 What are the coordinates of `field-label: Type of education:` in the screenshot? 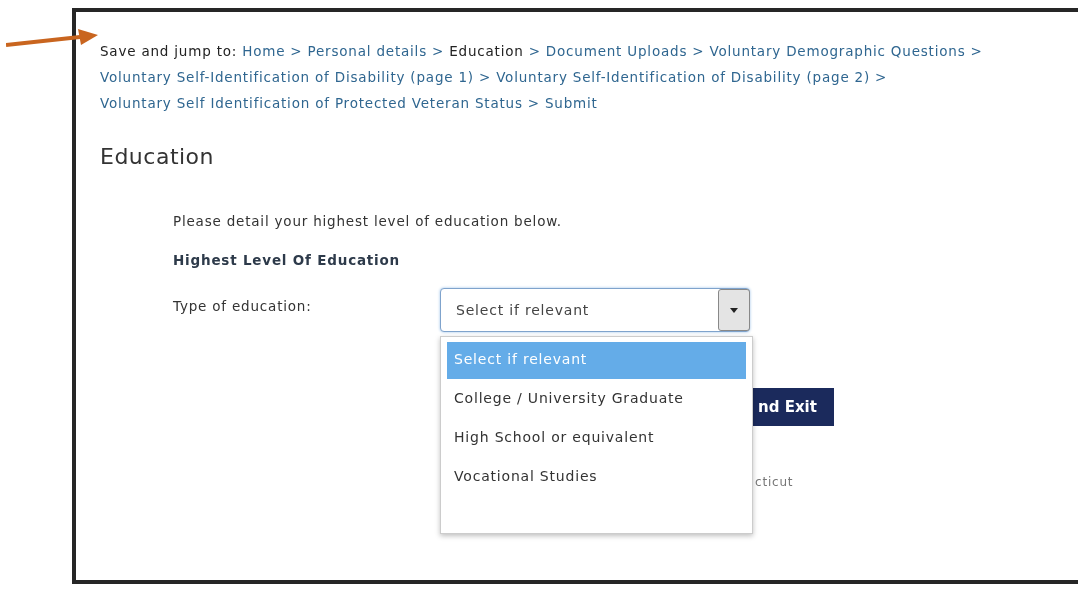 It's located at (243, 305).